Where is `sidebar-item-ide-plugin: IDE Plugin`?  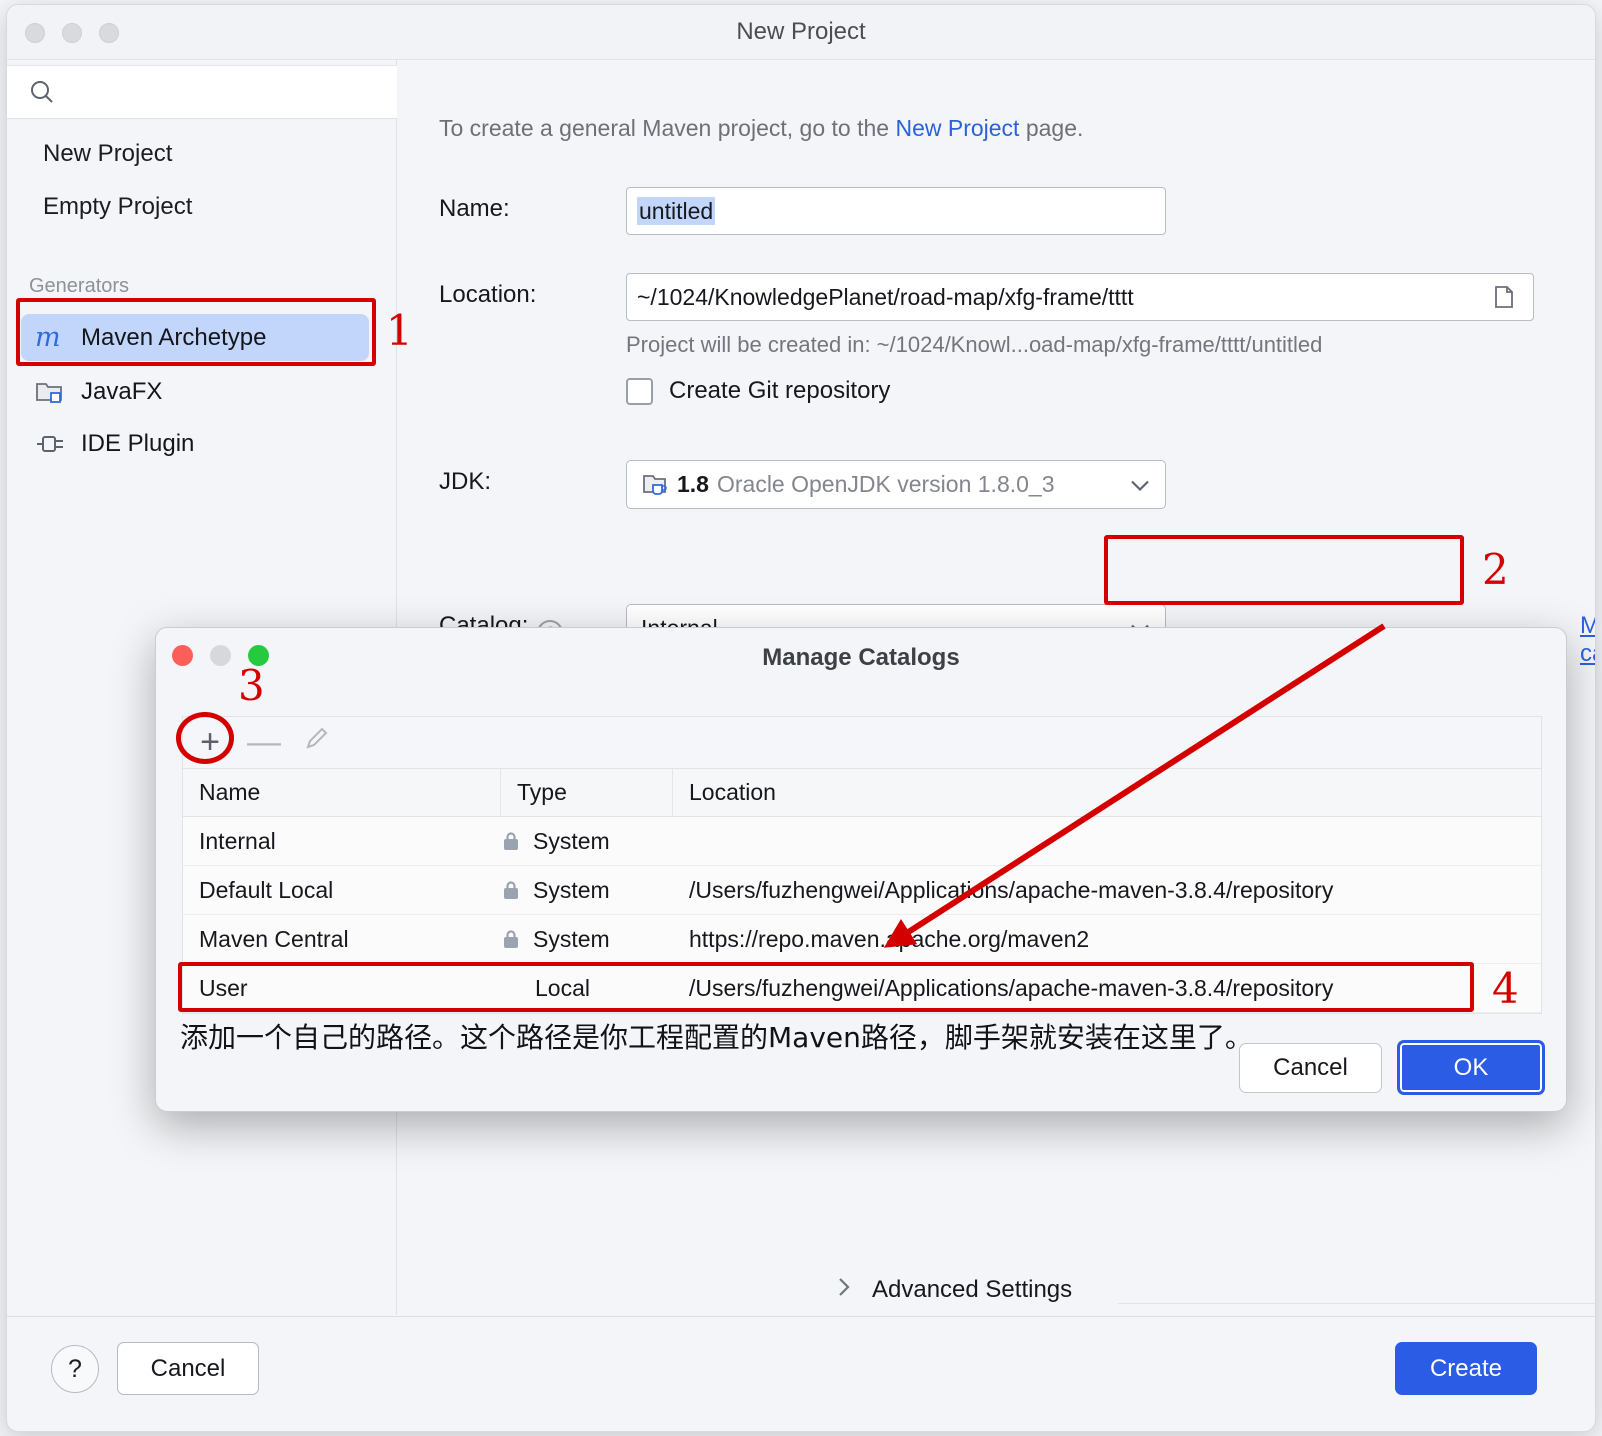
sidebar-item-ide-plugin: IDE Plugin is located at coordinates (195, 443).